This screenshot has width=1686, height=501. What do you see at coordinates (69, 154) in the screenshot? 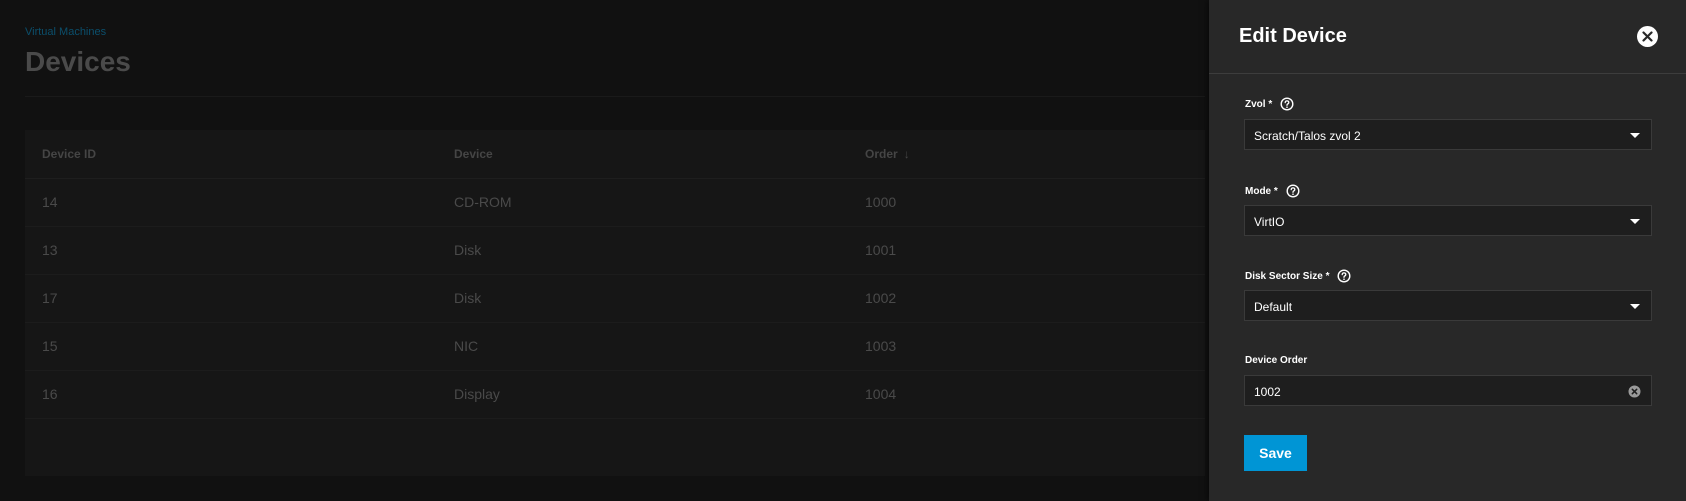
I see `column-header-device-id: Device ID` at bounding box center [69, 154].